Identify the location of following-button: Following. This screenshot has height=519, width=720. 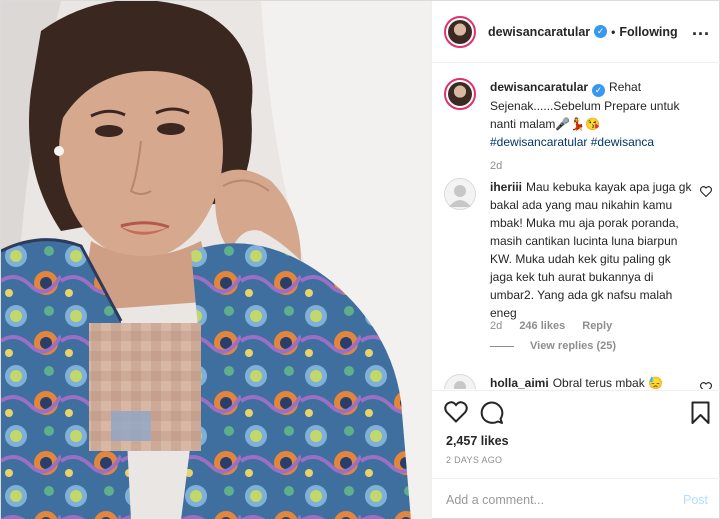
(648, 32).